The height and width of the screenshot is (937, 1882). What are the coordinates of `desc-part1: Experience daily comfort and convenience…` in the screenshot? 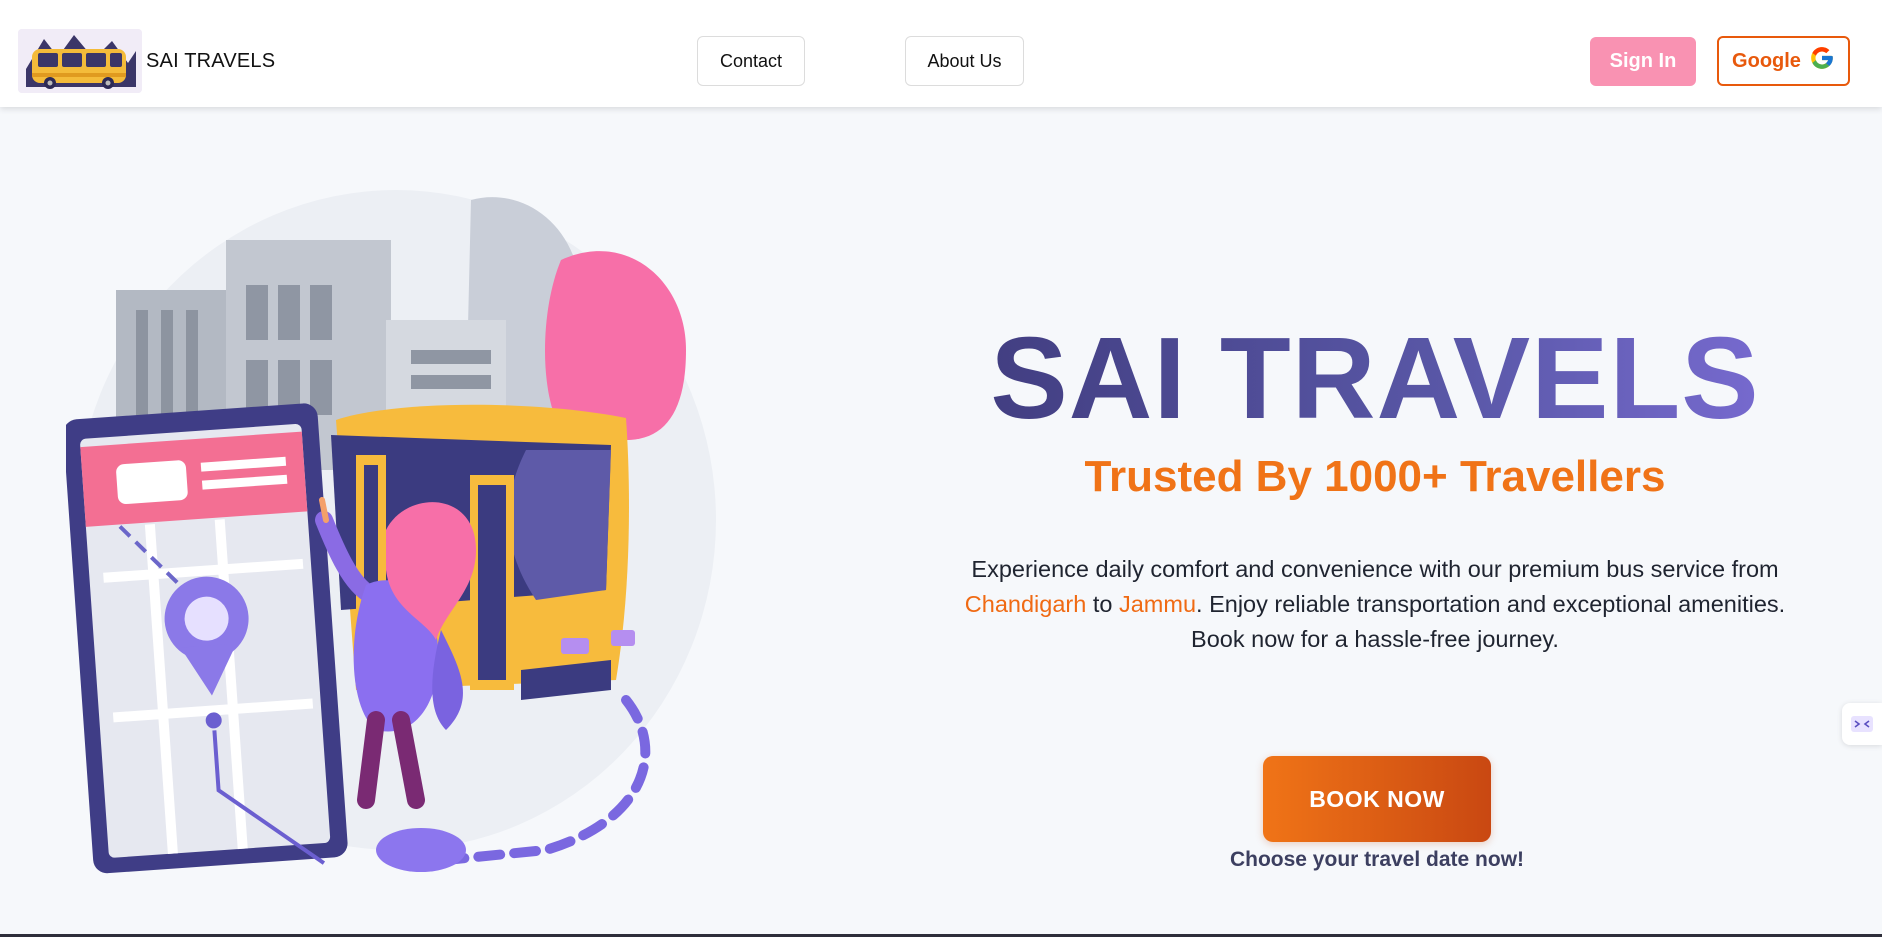 It's located at (1375, 569).